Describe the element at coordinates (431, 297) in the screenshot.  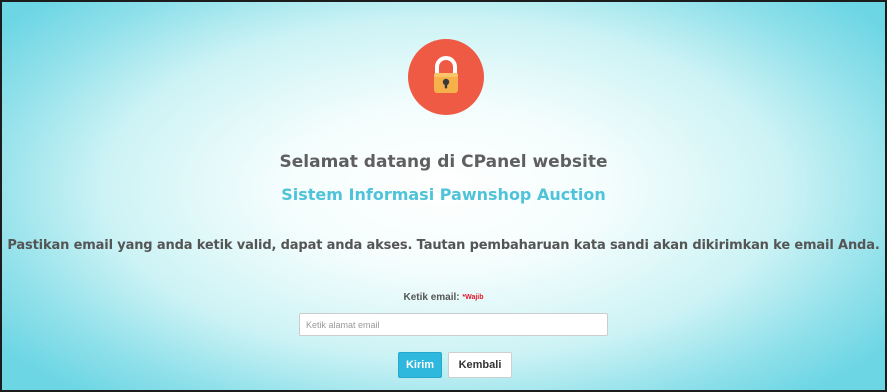
I see `email-label-text: Ketik email:` at that location.